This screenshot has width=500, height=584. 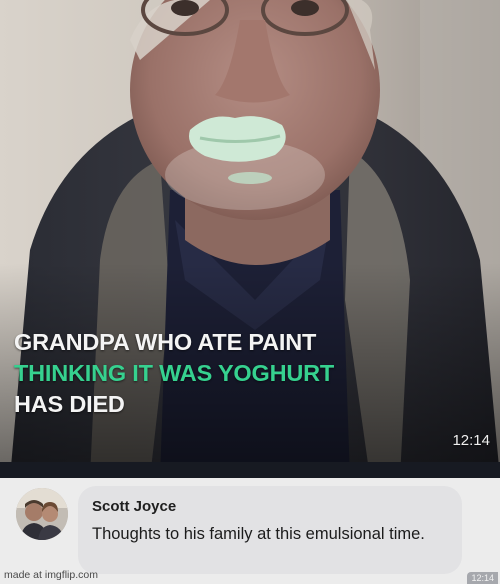 I want to click on corner-timestamp: 12:14, so click(x=482, y=578).